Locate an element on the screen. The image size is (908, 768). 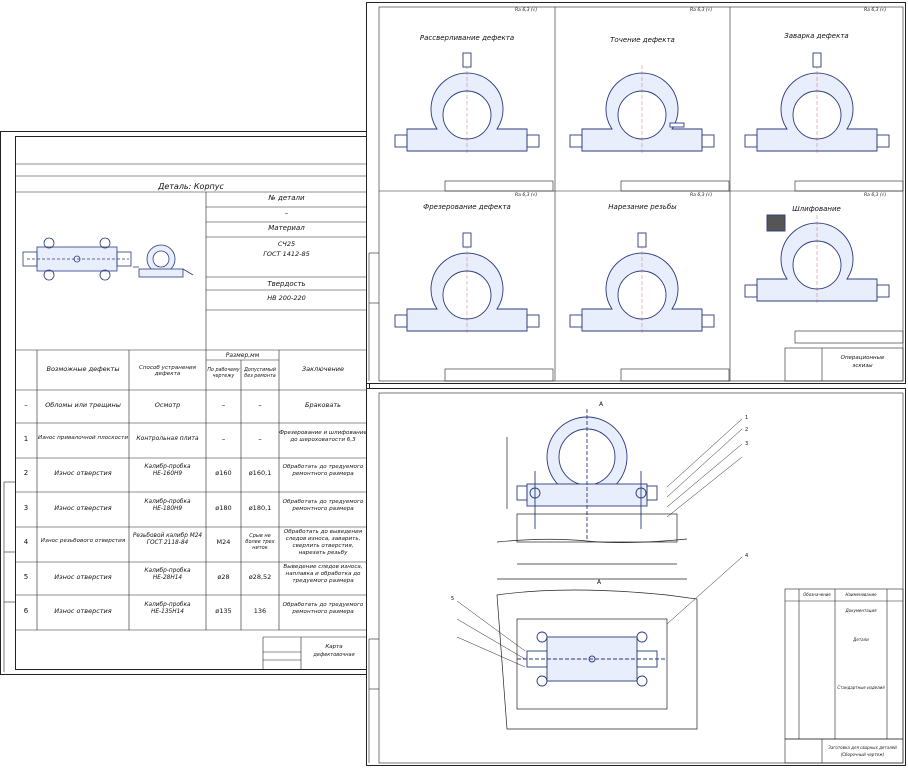
op-title-welding: Заварка дефекта is located at coordinates (816, 36).